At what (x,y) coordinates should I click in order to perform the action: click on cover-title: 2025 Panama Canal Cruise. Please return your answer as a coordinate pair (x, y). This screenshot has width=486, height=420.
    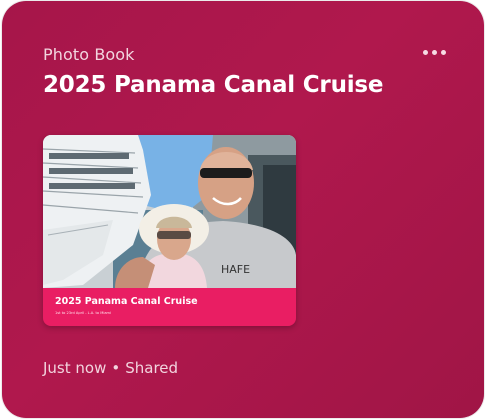
    Looking at the image, I should click on (126, 301).